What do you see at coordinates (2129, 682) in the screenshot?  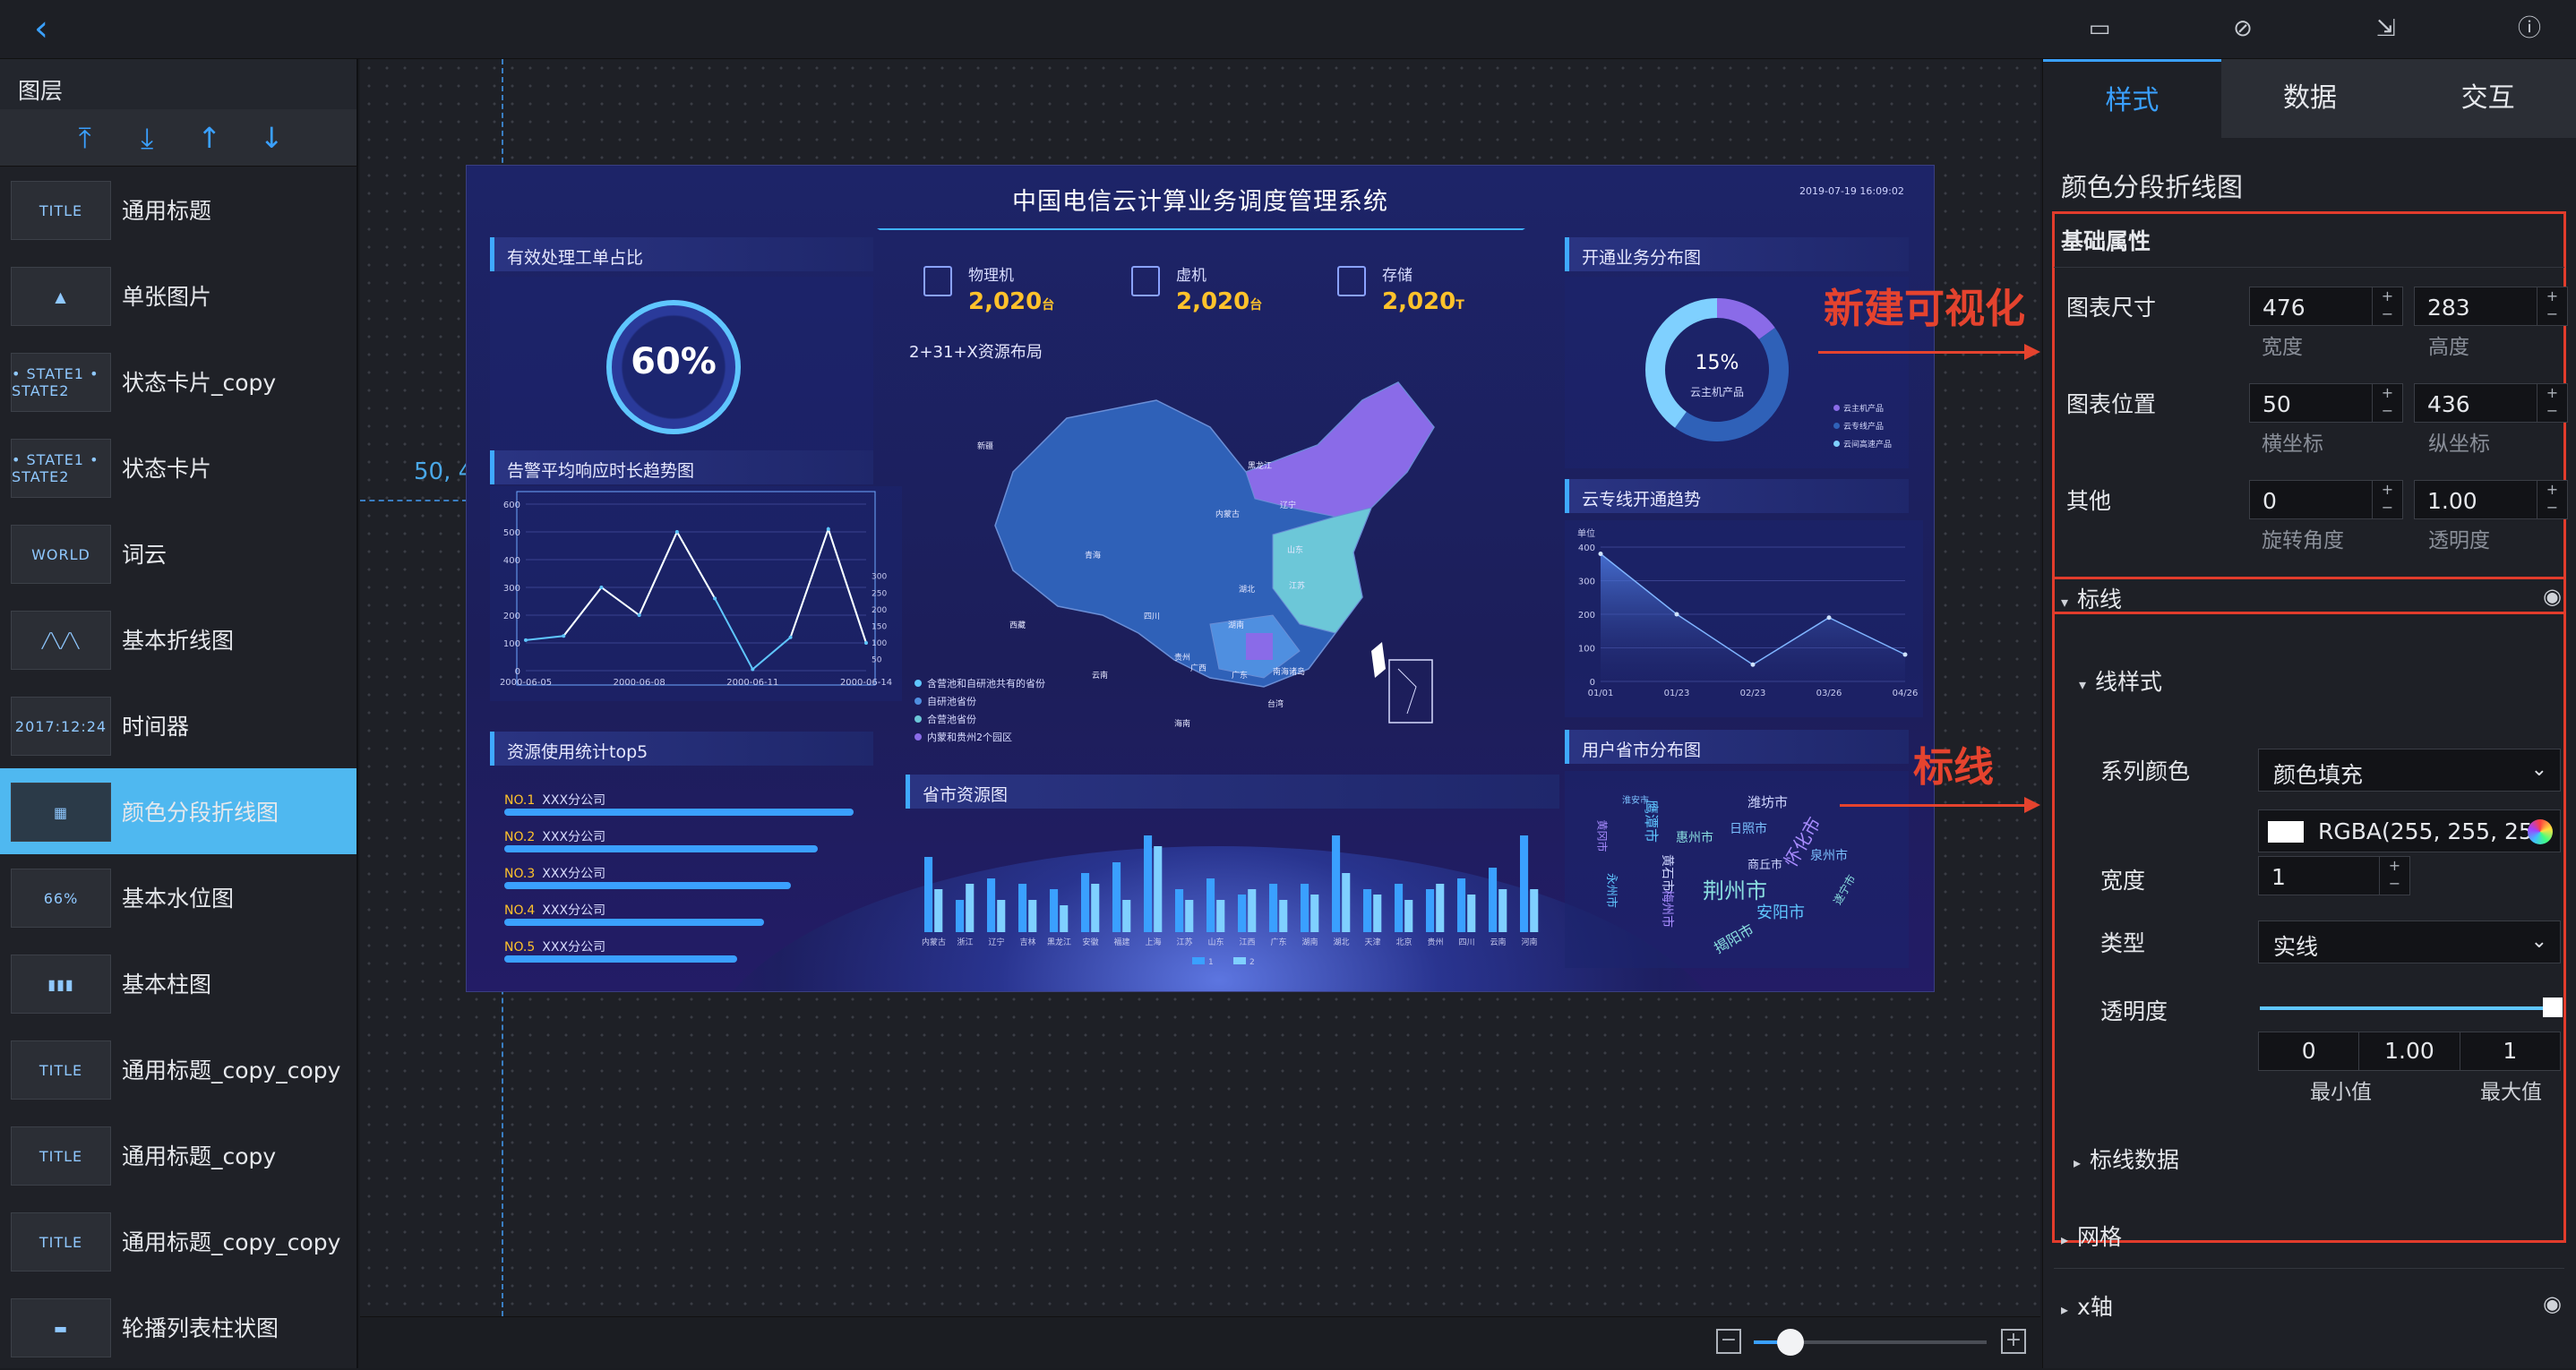 I see `line-style-title: 线样式` at bounding box center [2129, 682].